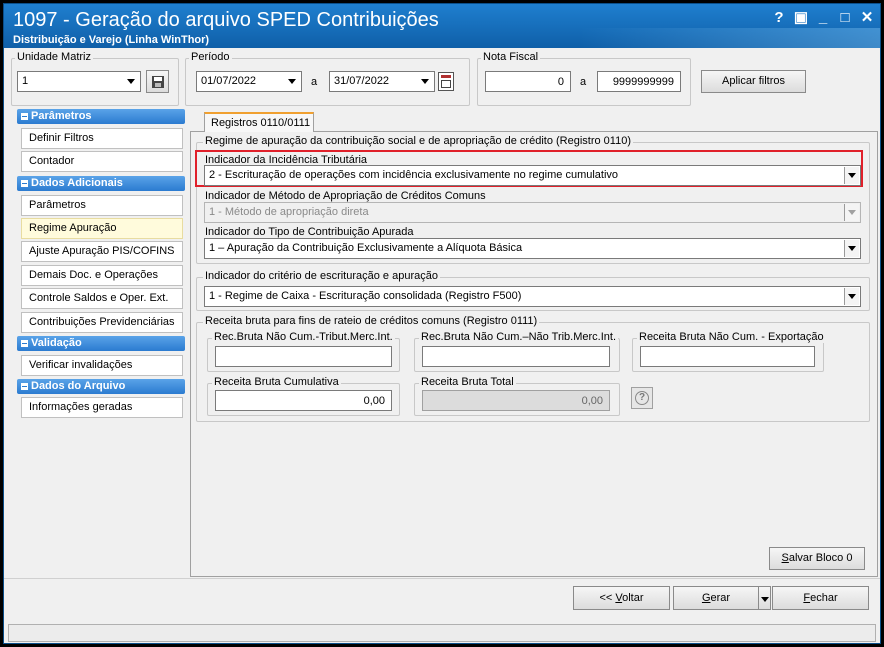 The width and height of the screenshot is (884, 647). Describe the element at coordinates (823, 18) in the screenshot. I see `minimize-icon: _` at that location.